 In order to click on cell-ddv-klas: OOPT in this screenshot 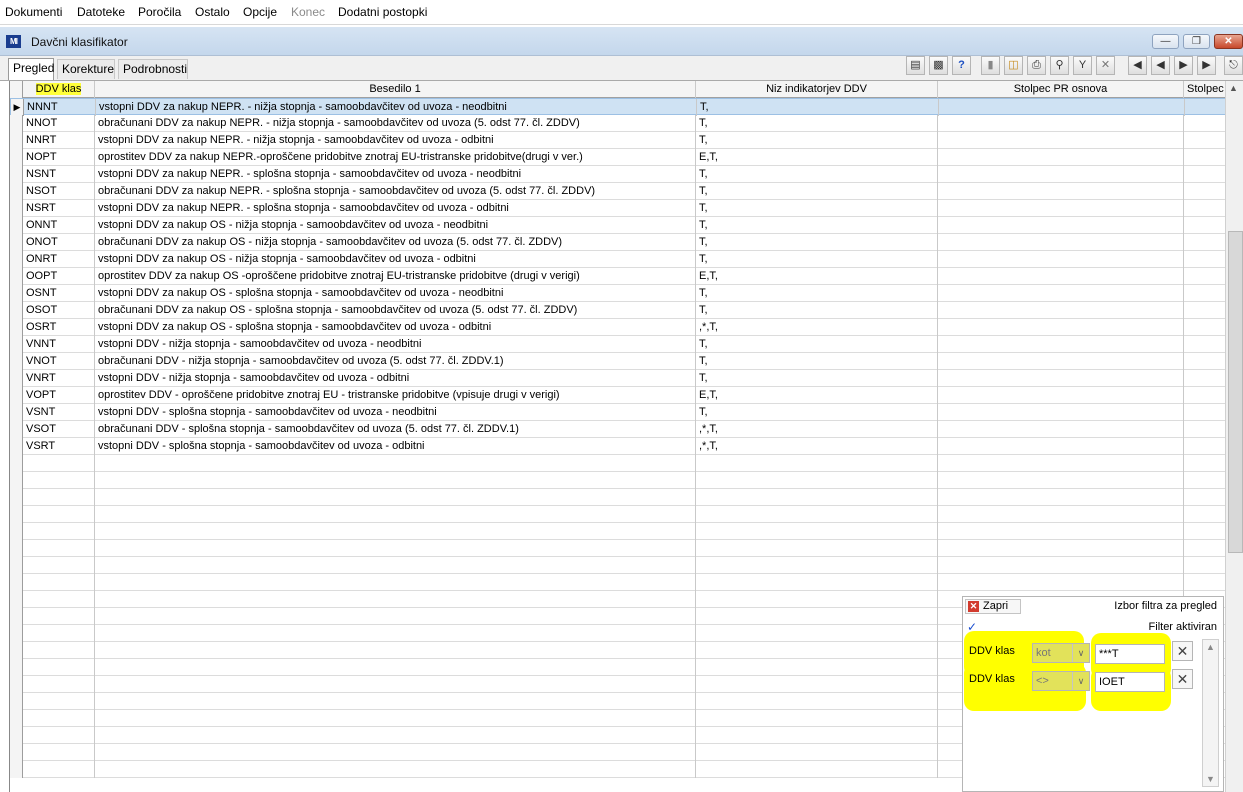, I will do `click(59, 276)`.